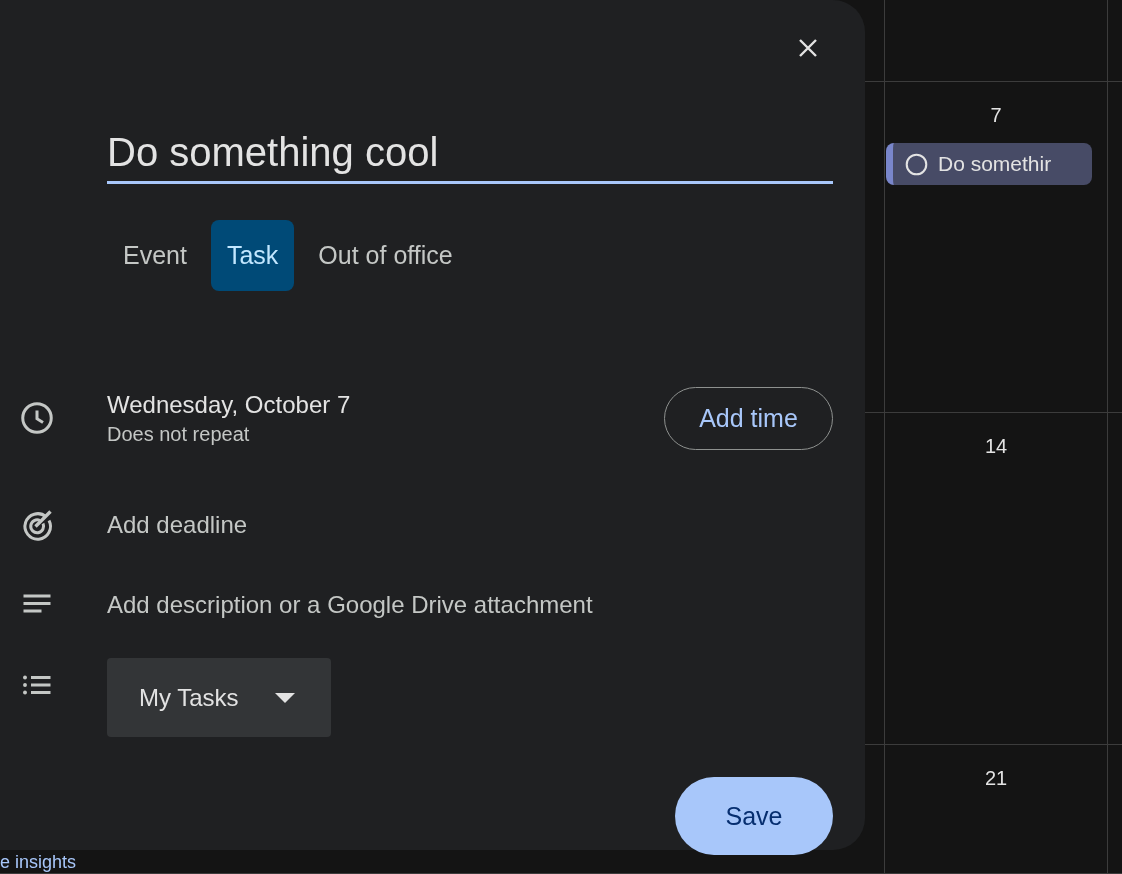 The height and width of the screenshot is (874, 1122). What do you see at coordinates (385, 255) in the screenshot?
I see `type-tab: Out of office` at bounding box center [385, 255].